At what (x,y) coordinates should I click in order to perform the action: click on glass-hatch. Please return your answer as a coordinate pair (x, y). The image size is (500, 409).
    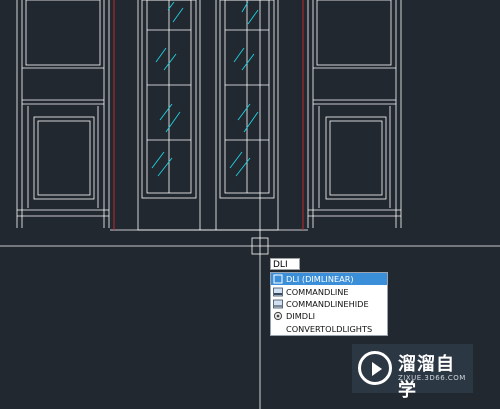
    Looking at the image, I should click on (205, 89).